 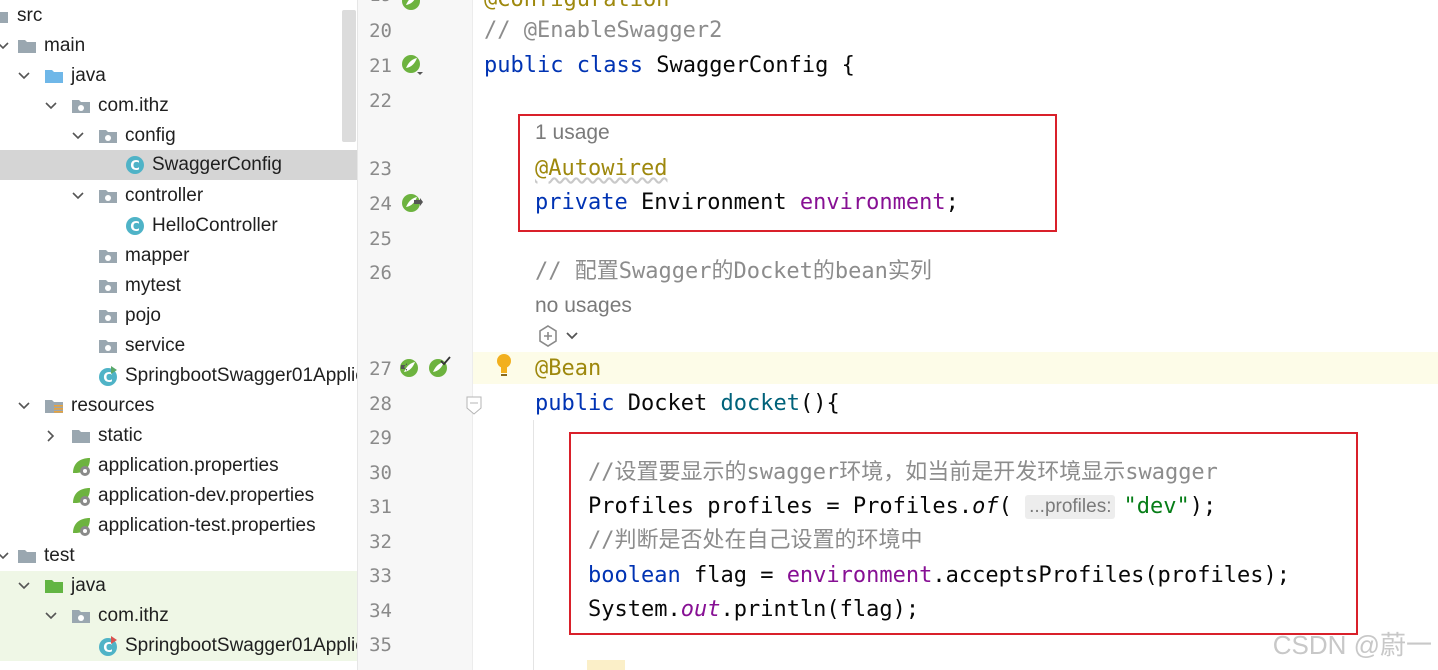 I want to click on lightbulb-icon, so click(x=504, y=367).